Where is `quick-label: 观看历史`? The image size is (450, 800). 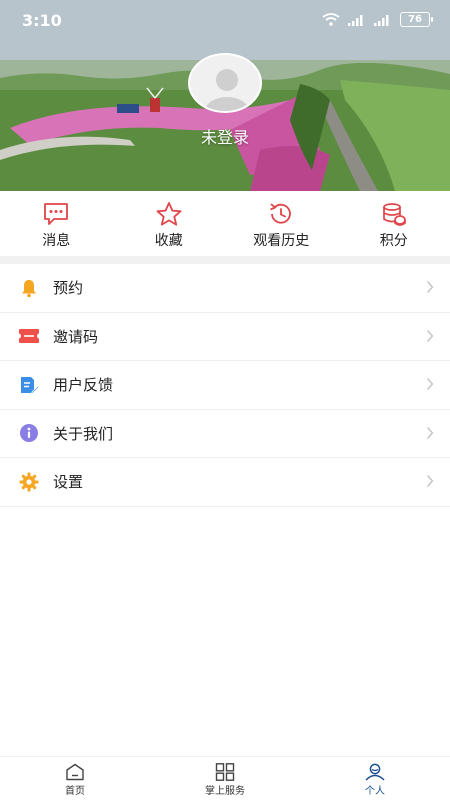
quick-label: 观看历史 is located at coordinates (281, 241).